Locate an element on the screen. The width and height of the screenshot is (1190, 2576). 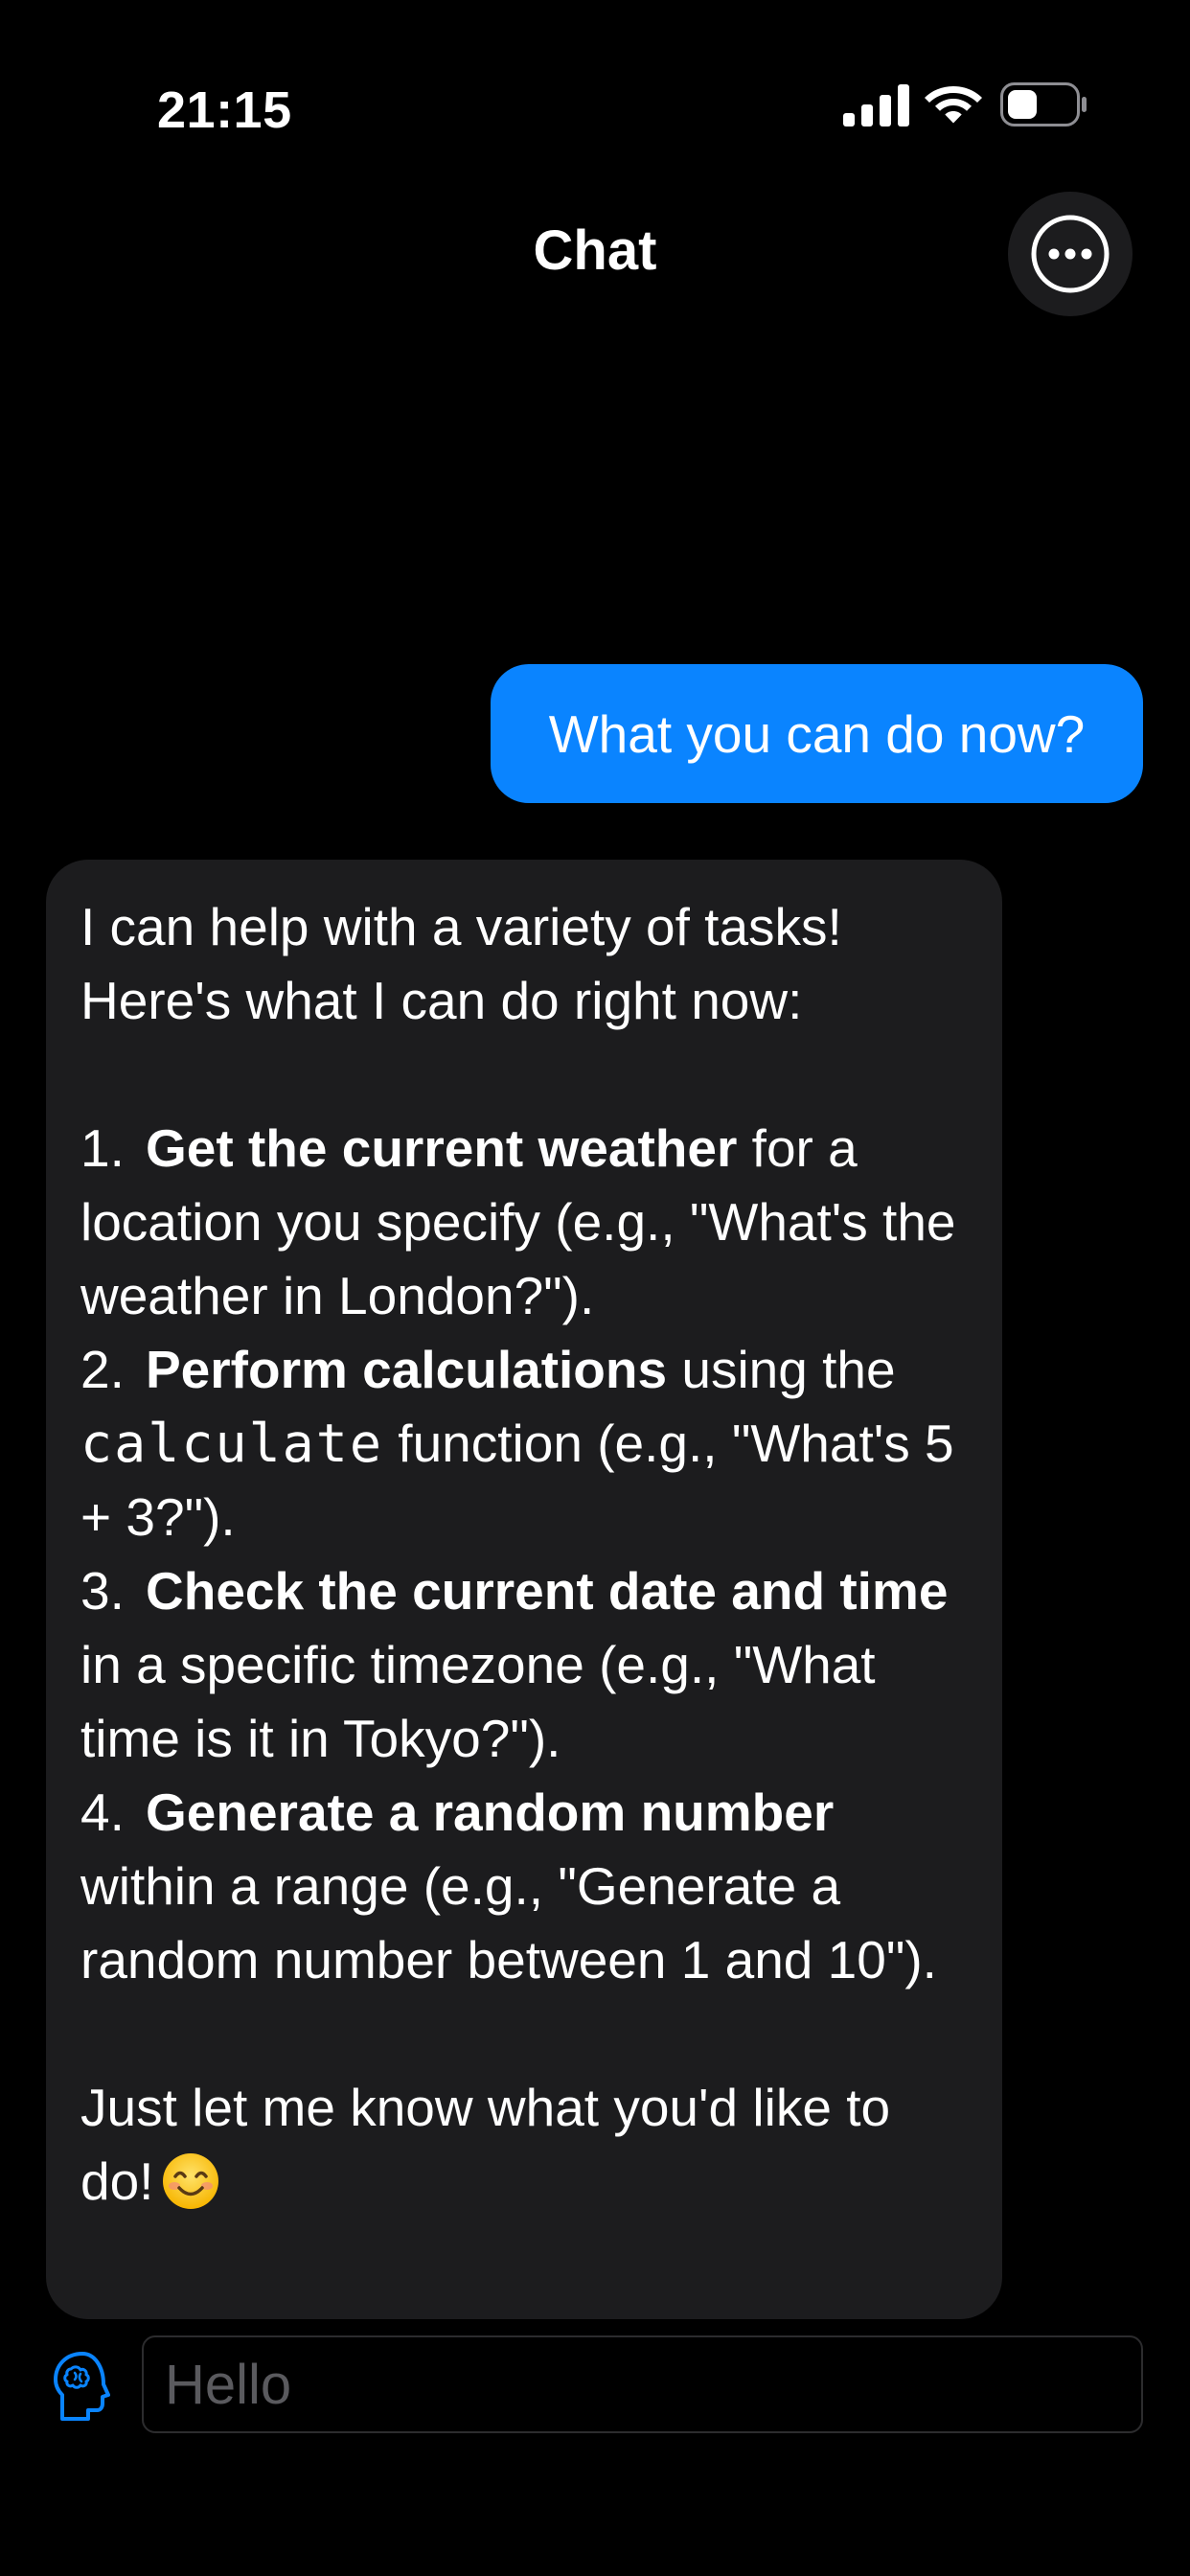
item-title: Check the current date and time is located at coordinates (547, 1591).